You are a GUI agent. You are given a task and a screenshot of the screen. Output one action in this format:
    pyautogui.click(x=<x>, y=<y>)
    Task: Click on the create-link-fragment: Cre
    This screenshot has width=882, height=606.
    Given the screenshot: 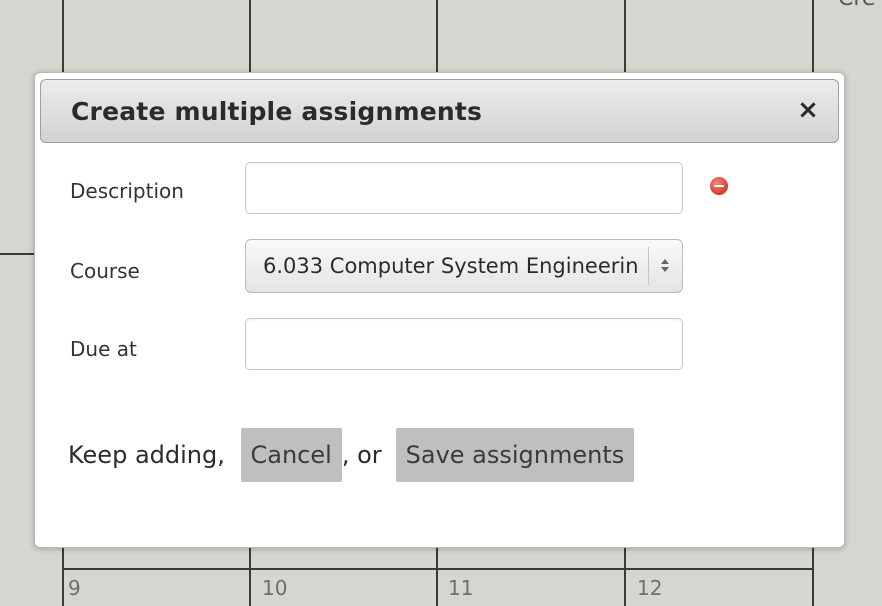 What is the action you would take?
    pyautogui.click(x=856, y=5)
    